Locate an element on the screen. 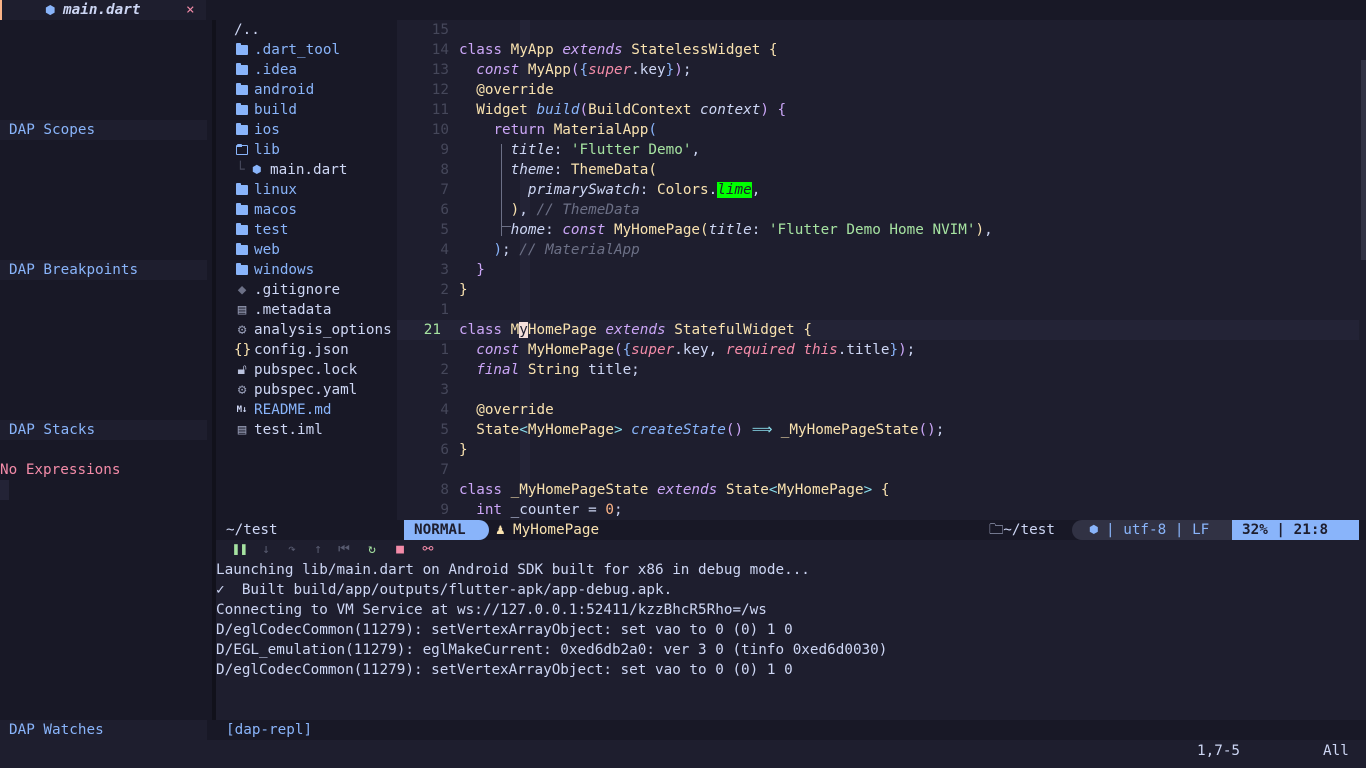 This screenshot has height=768, width=1366. lock-icon: 🔓︎ is located at coordinates (242, 370).